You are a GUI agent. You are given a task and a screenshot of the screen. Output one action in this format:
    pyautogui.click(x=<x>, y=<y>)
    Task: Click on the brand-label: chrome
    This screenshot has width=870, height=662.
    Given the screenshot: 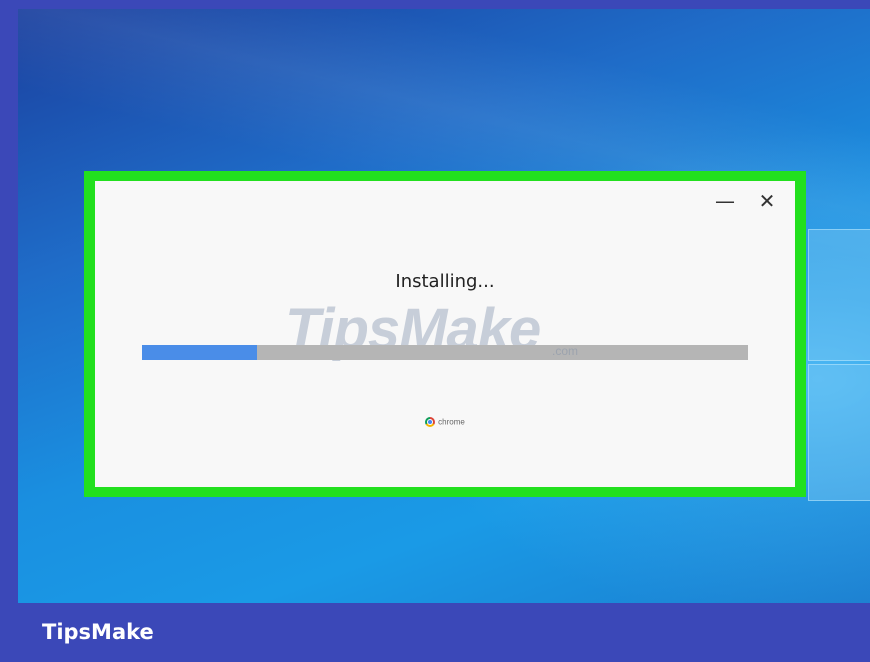 What is the action you would take?
    pyautogui.click(x=451, y=422)
    